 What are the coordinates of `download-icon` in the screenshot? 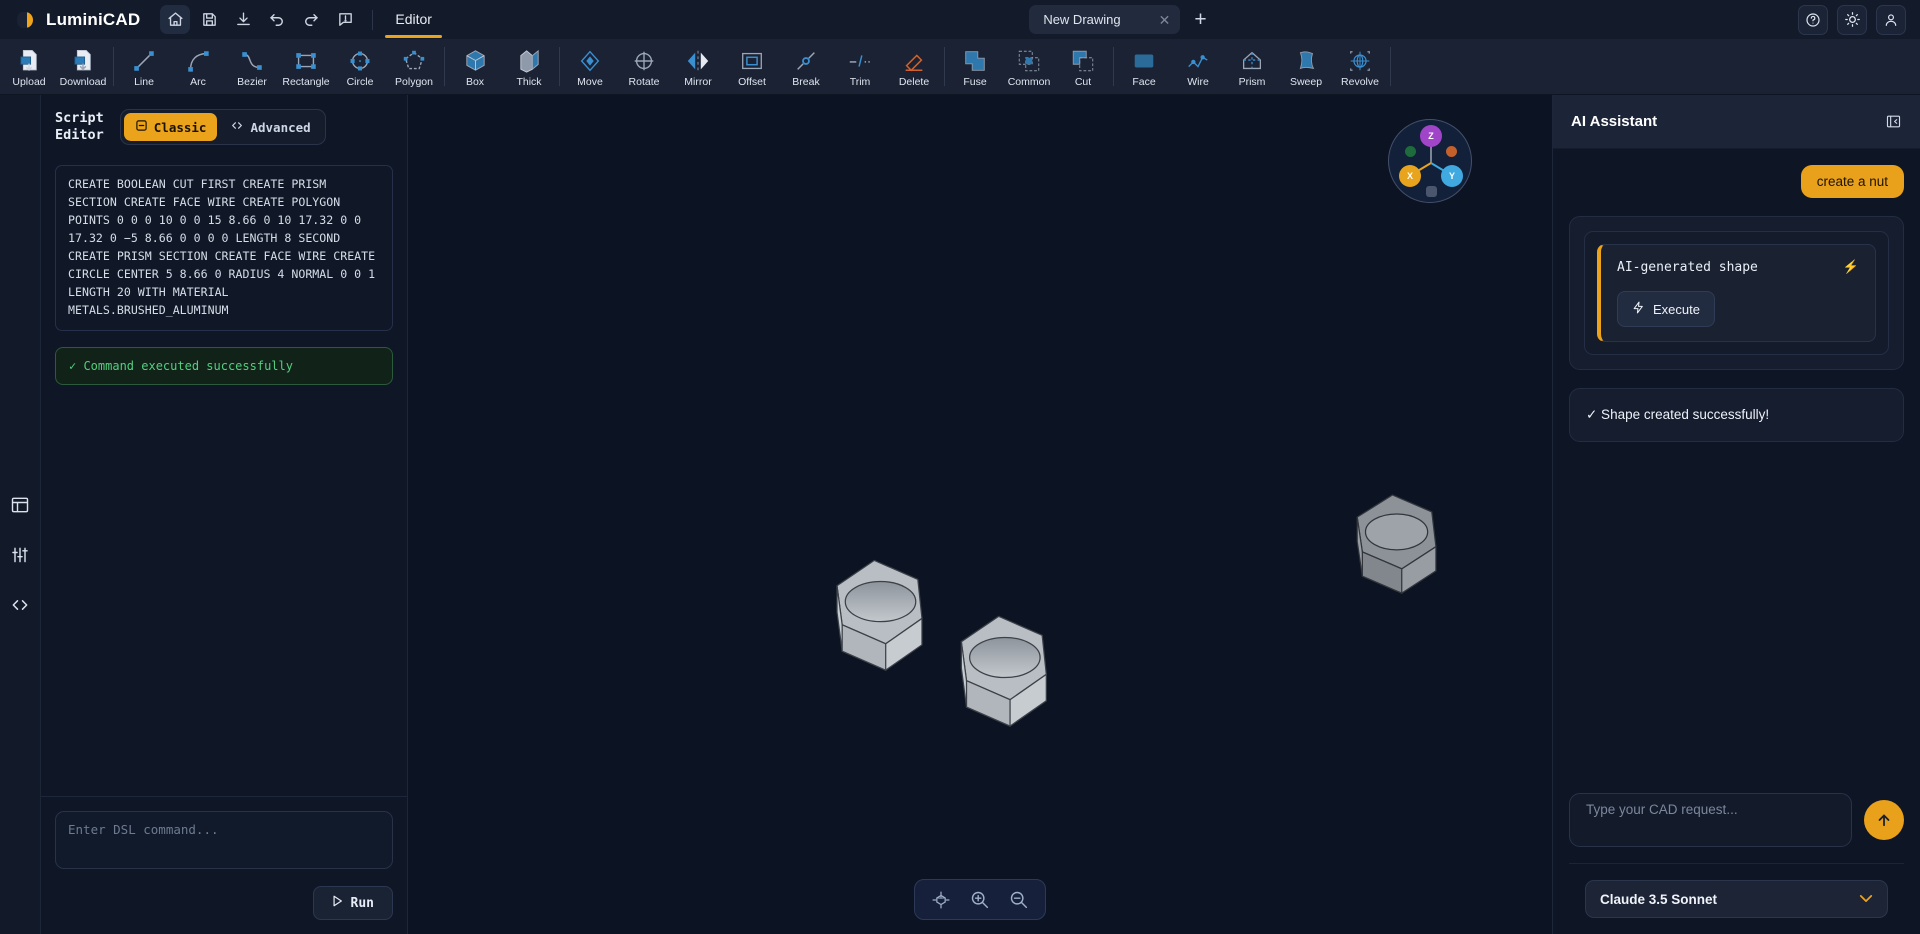 It's located at (243, 19).